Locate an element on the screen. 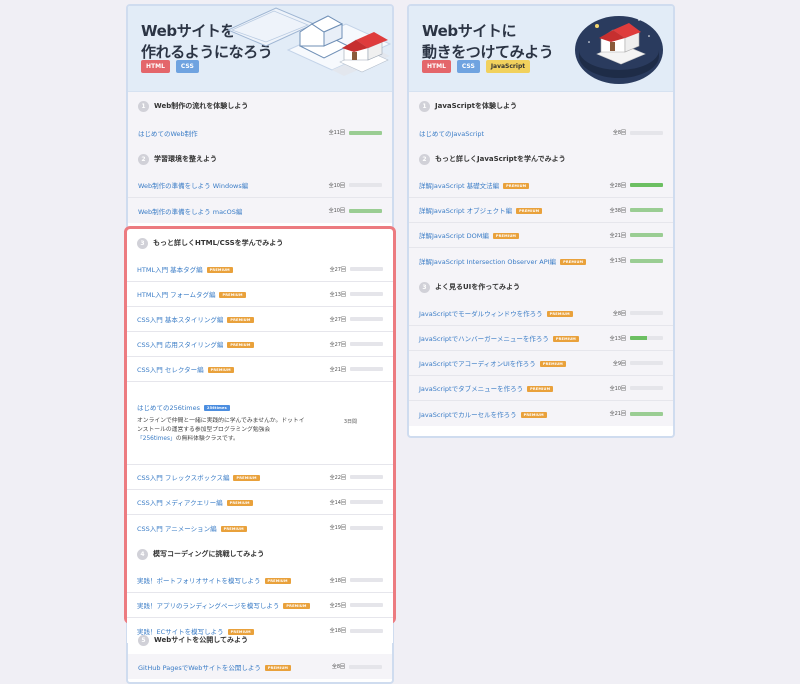 The height and width of the screenshot is (684, 800). lesson-link: CSS入門 アニメーション編 PREMIUM is located at coordinates (192, 528).